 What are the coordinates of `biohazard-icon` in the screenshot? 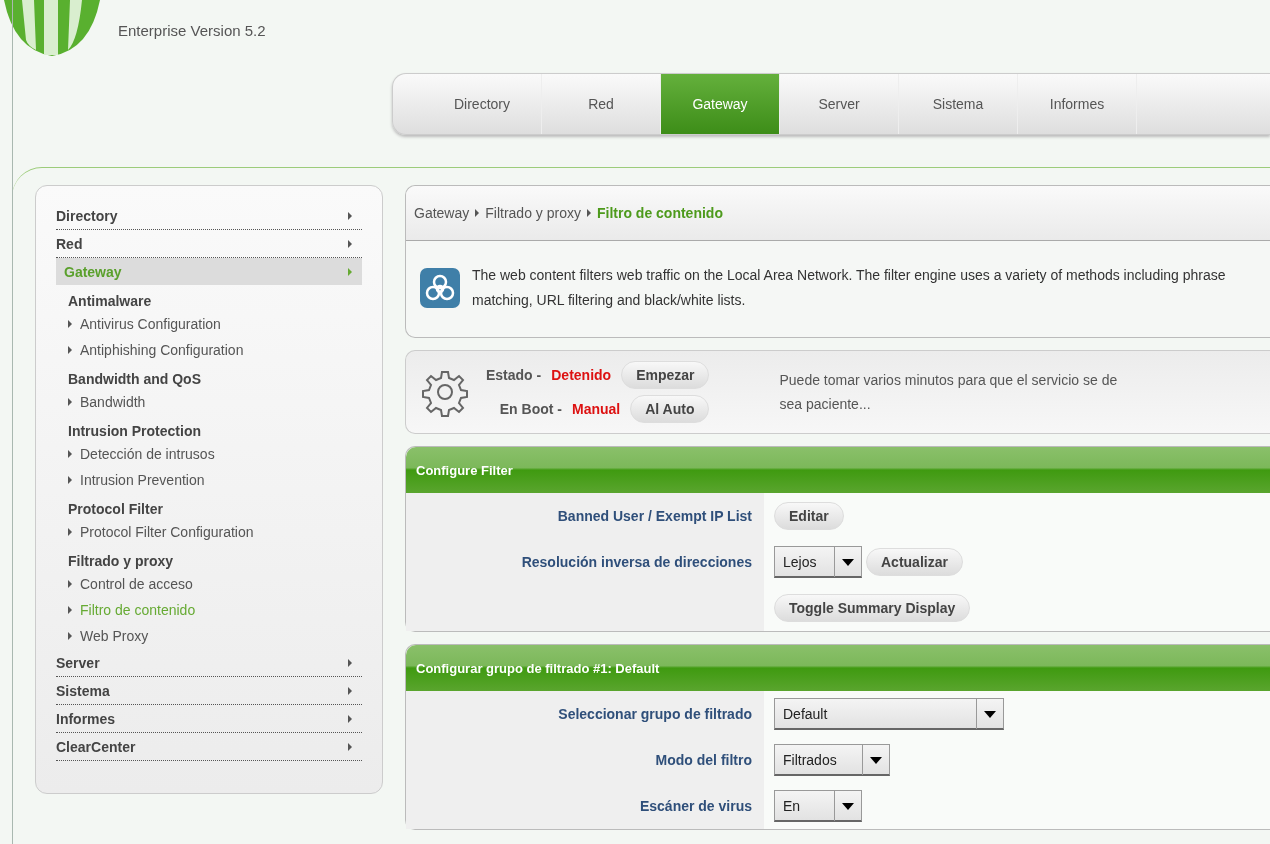 It's located at (440, 288).